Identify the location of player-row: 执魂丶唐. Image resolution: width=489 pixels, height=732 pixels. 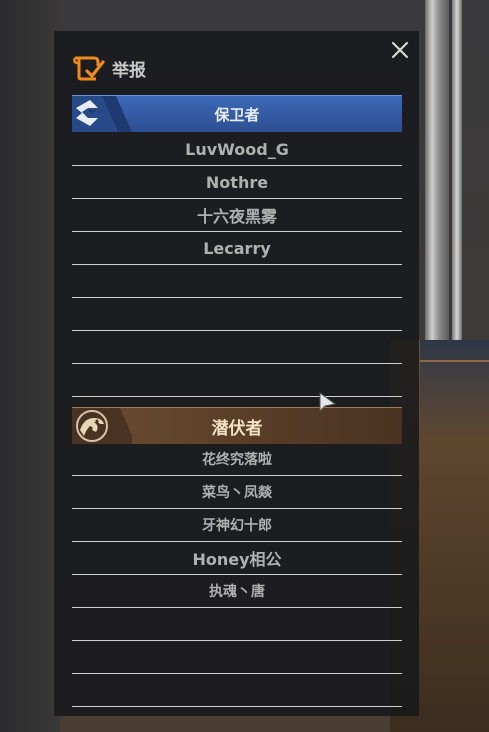
(237, 591).